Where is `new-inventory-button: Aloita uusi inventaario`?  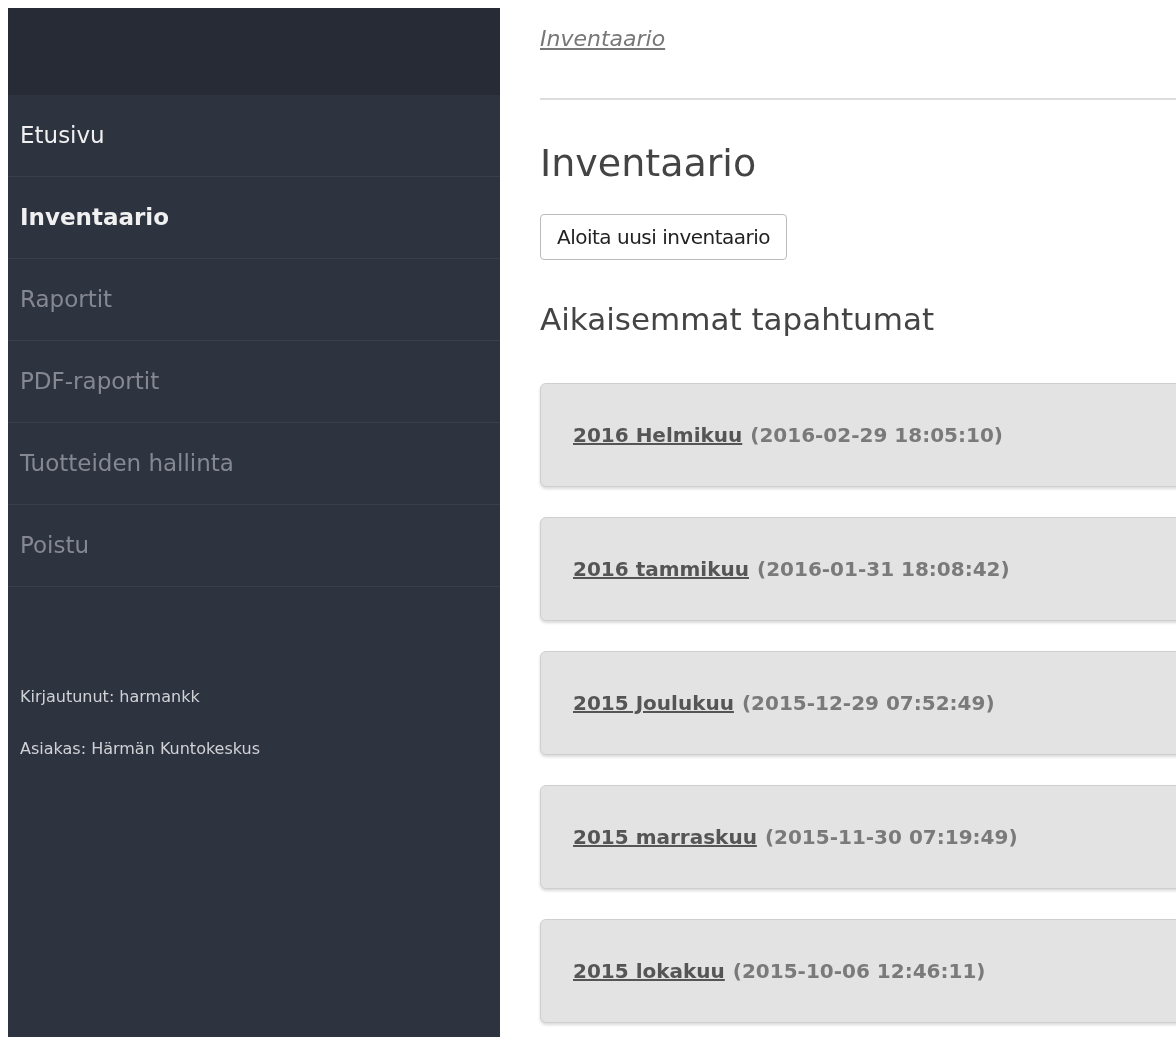 new-inventory-button: Aloita uusi inventaario is located at coordinates (664, 237).